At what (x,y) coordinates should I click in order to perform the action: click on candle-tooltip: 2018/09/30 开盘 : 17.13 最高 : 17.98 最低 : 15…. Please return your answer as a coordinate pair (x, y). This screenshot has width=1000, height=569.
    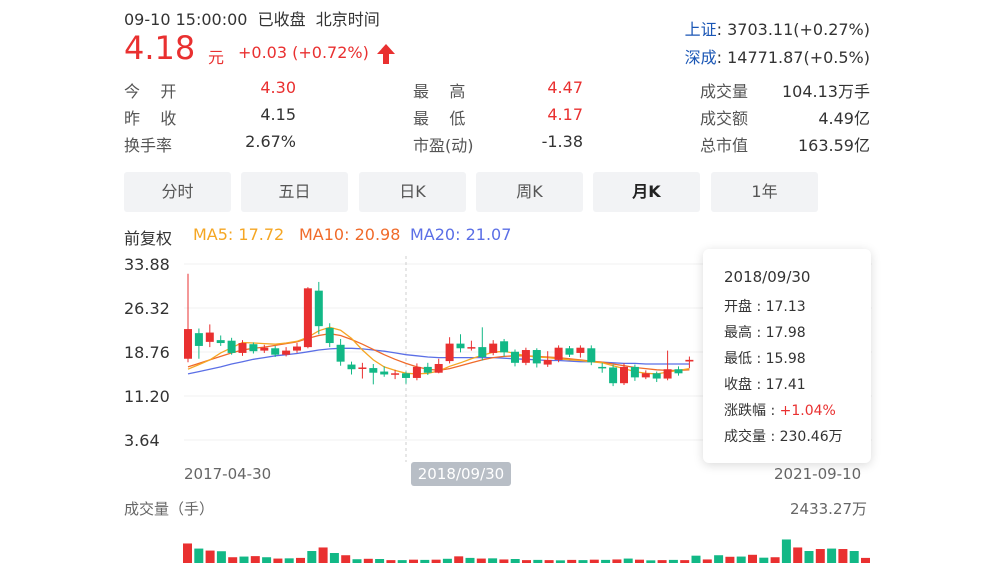
    Looking at the image, I should click on (787, 356).